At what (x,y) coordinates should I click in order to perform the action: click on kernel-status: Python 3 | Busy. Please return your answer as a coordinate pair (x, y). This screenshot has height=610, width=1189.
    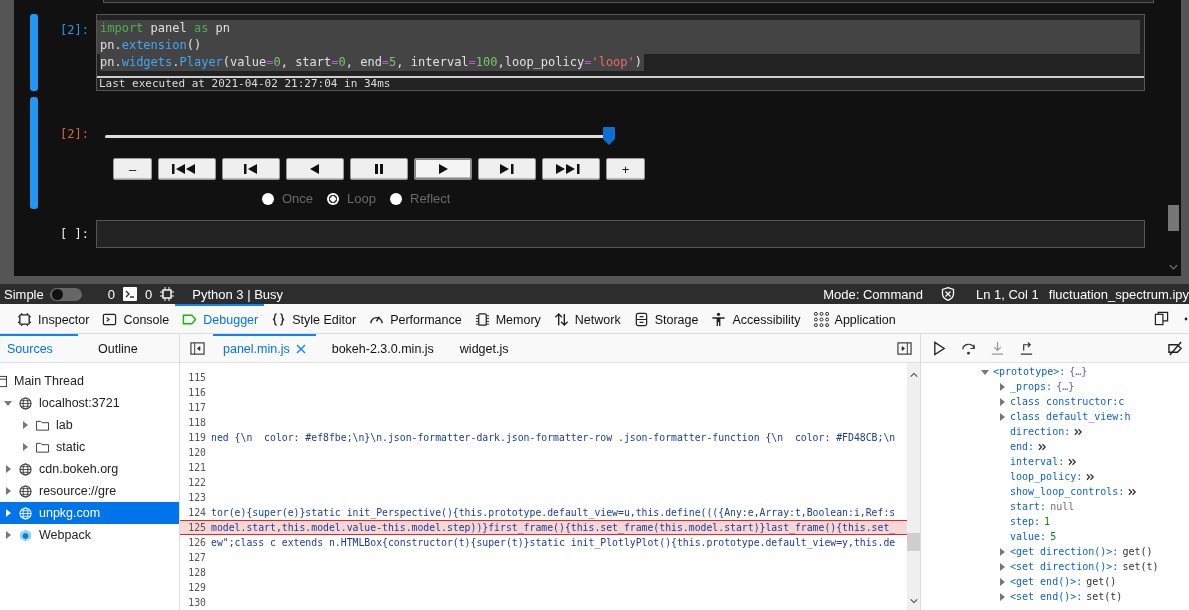
    Looking at the image, I should click on (238, 294).